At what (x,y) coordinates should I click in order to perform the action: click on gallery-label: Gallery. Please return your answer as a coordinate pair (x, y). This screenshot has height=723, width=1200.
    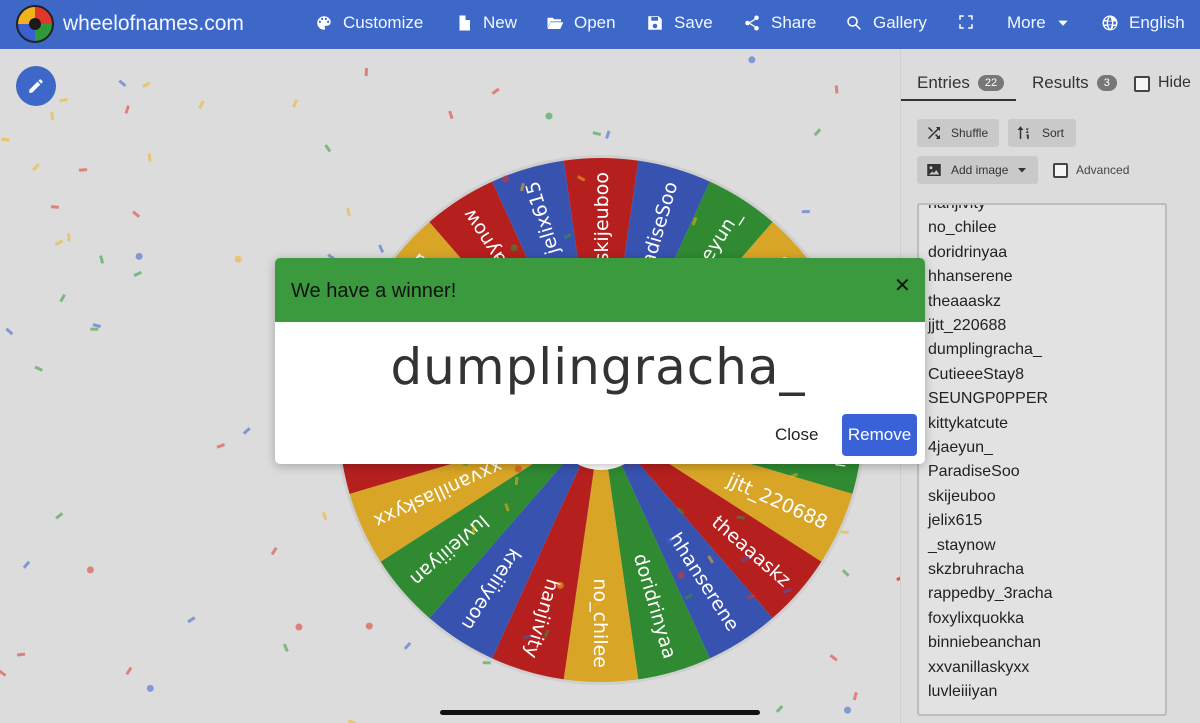
    Looking at the image, I should click on (900, 22).